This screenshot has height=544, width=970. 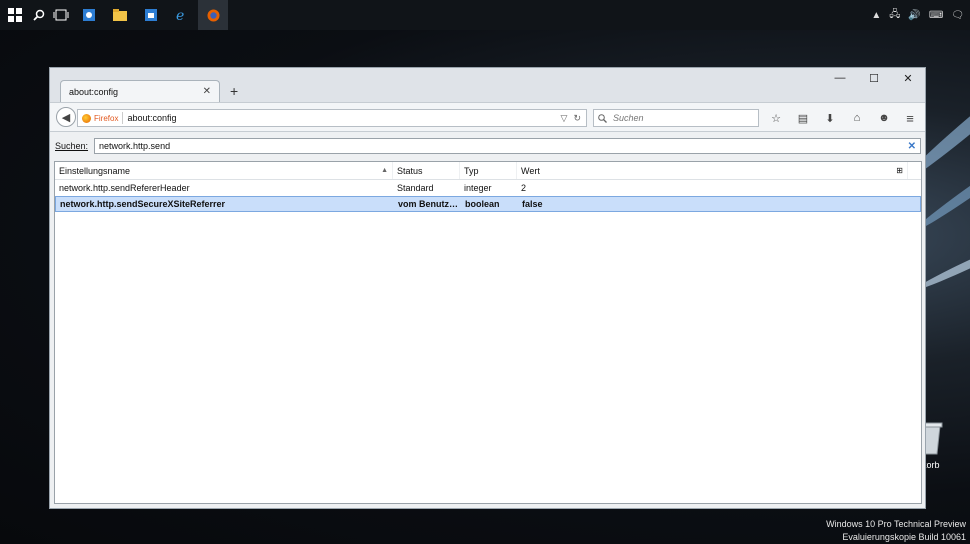 I want to click on url-text: about:config, so click(x=341, y=118).